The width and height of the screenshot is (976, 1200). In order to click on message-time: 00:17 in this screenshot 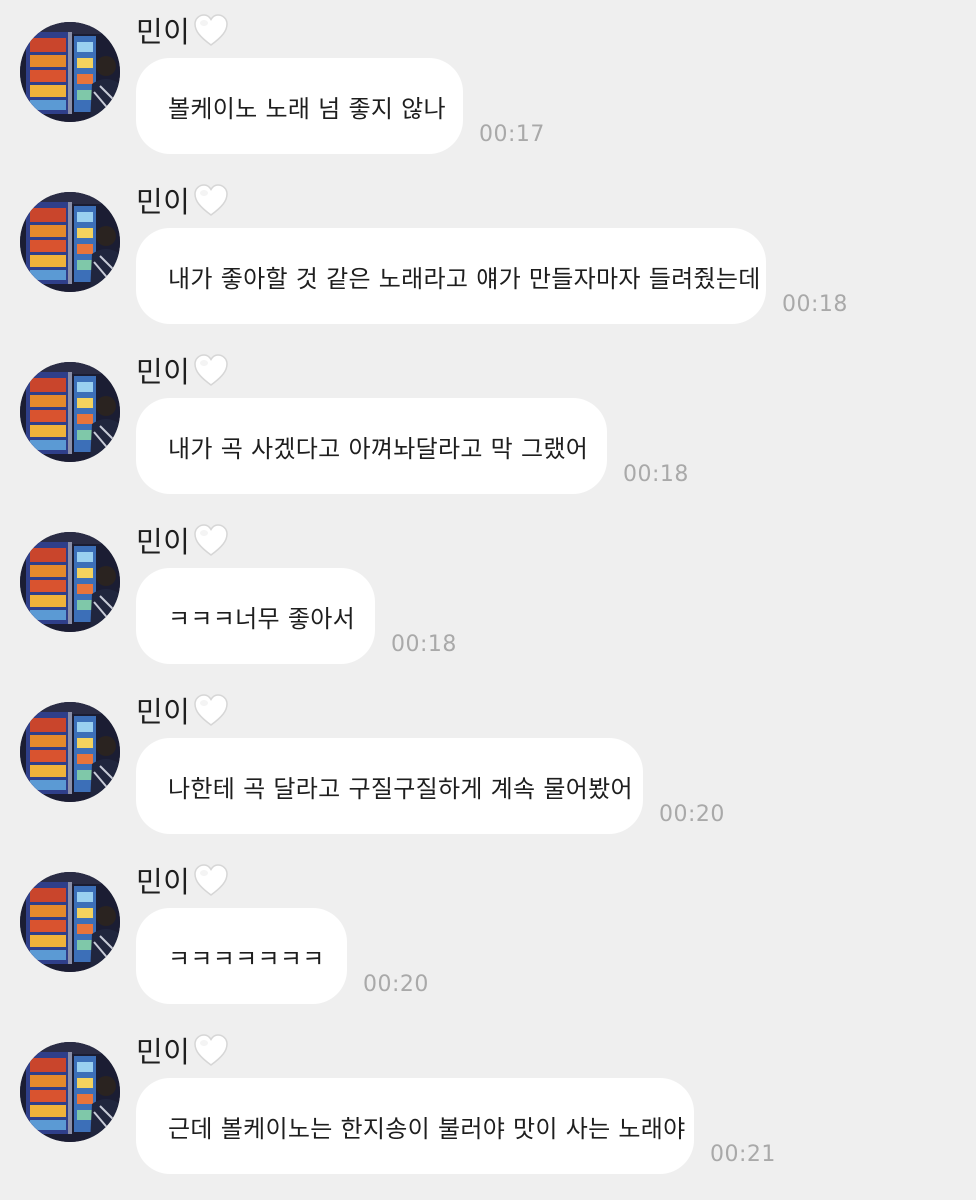, I will do `click(512, 134)`.